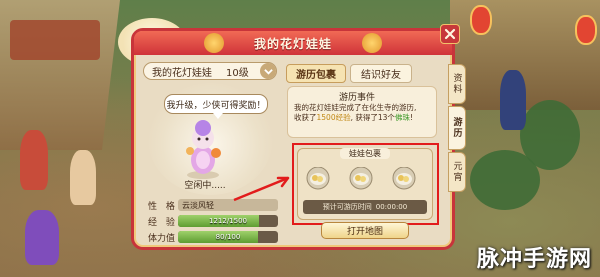 This screenshot has height=277, width=600. Describe the element at coordinates (203, 149) in the screenshot. I see `lantern-doll-pet` at that location.